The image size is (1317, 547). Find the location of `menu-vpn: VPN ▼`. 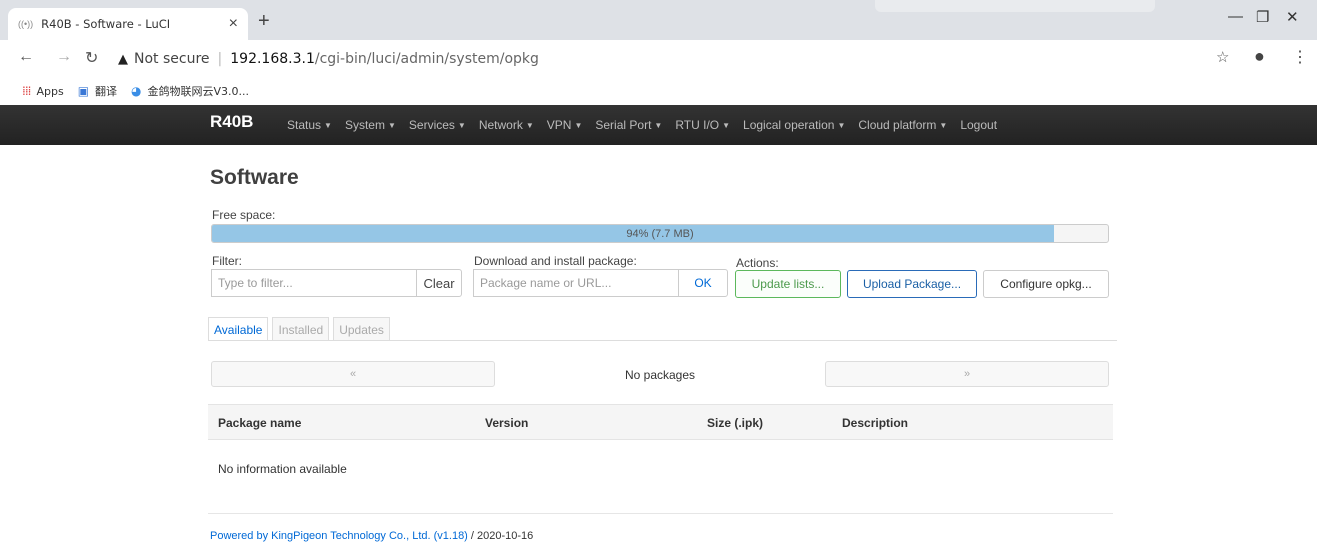

menu-vpn: VPN ▼ is located at coordinates (565, 125).